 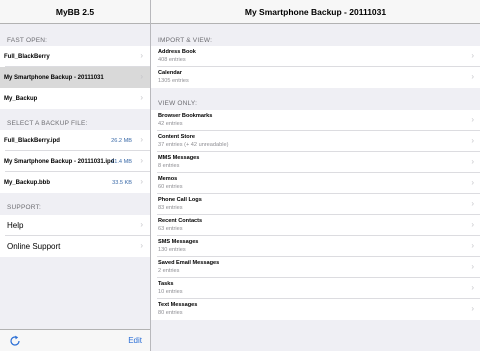 What do you see at coordinates (315, 267) in the screenshot?
I see `view-item-saved-email-messages: Saved Email Messages 2 entries ›` at bounding box center [315, 267].